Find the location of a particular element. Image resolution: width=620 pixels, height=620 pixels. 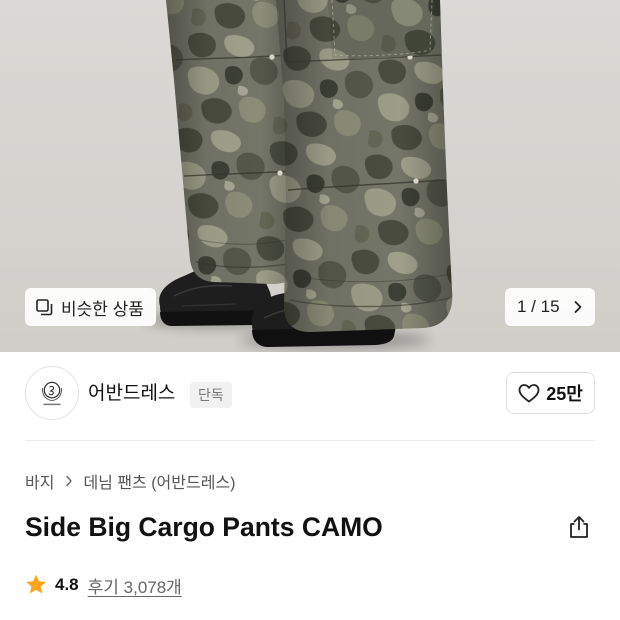

similar-items-button: 비슷한 상품 is located at coordinates (90, 307).